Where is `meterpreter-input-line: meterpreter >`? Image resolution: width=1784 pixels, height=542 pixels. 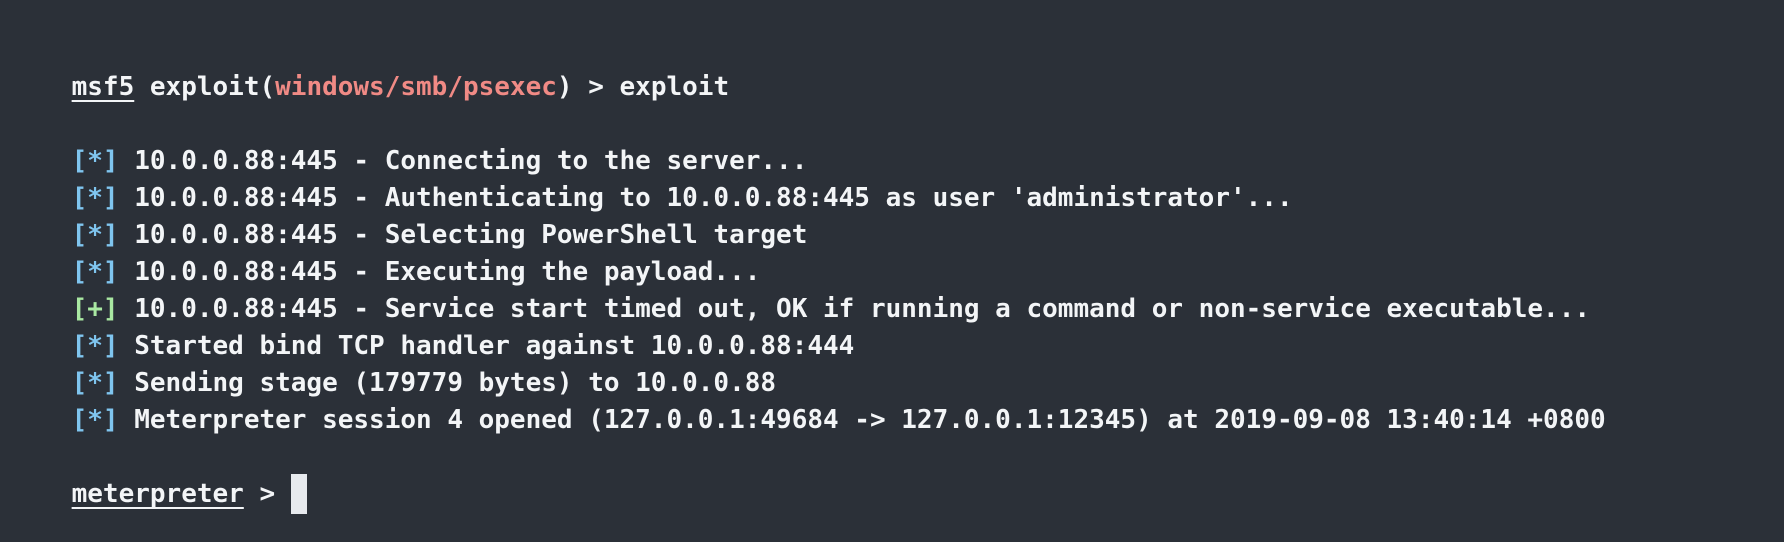 meterpreter-input-line: meterpreter > is located at coordinates (158, 472).